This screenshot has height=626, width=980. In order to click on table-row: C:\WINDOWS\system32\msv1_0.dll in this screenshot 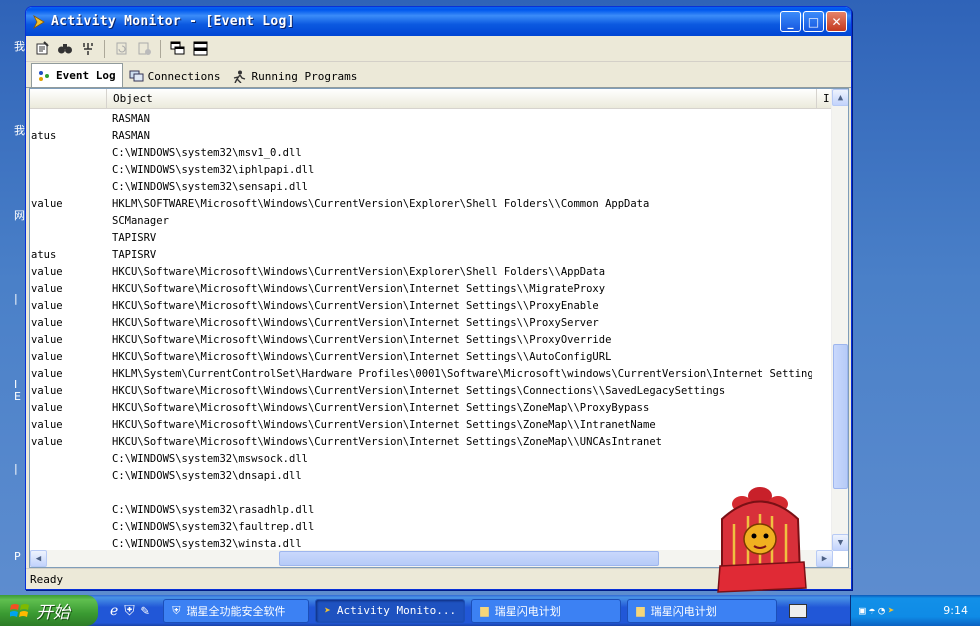, I will do `click(432, 153)`.